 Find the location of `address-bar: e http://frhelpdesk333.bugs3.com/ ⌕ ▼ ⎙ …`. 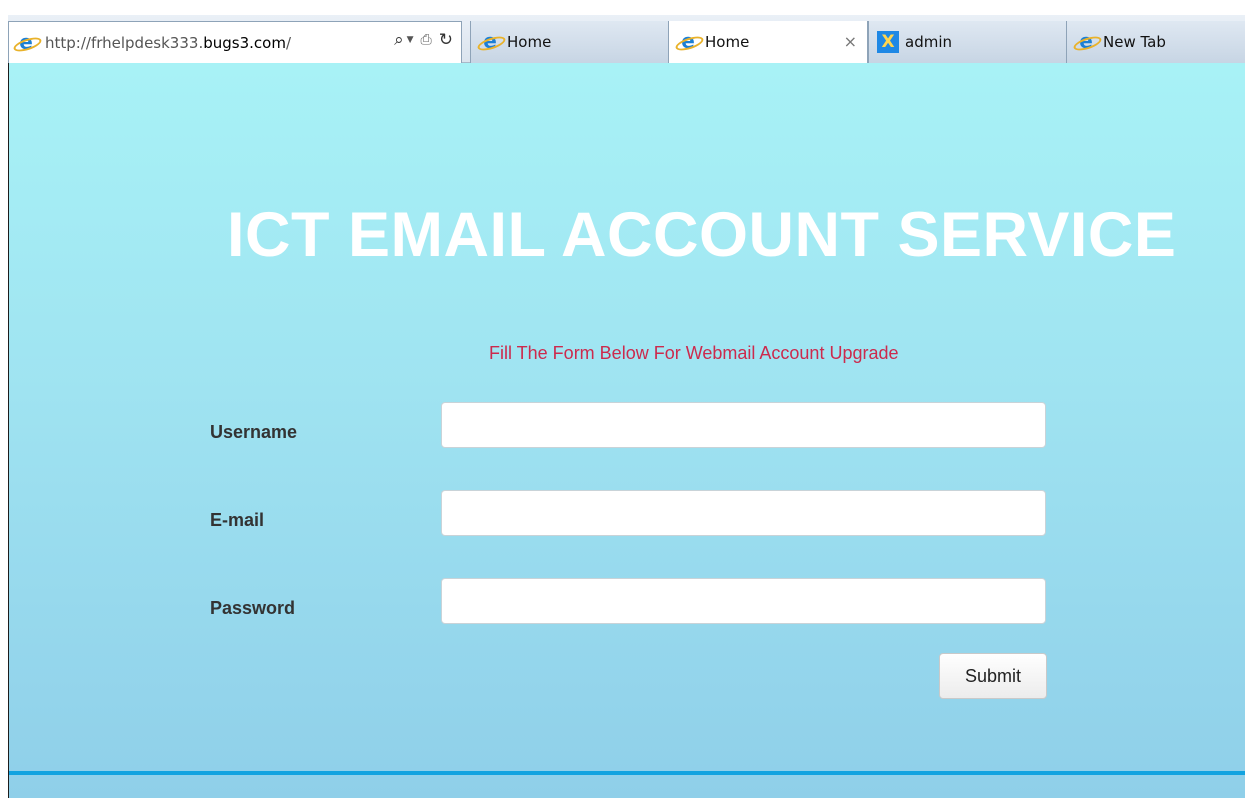

address-bar: e http://frhelpdesk333.bugs3.com/ ⌕ ▼ ⎙ … is located at coordinates (235, 42).